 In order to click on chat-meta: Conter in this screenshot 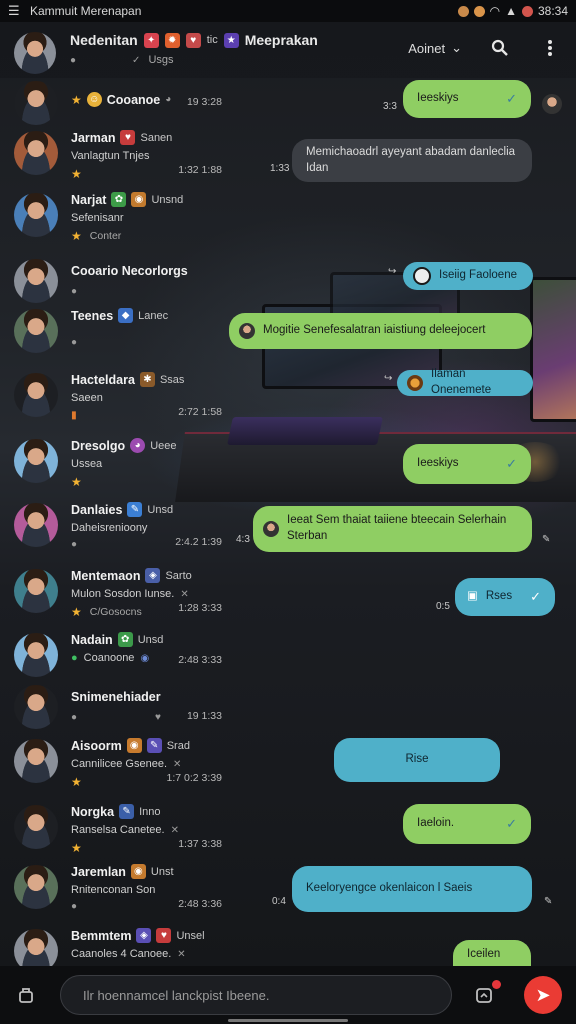, I will do `click(105, 236)`.